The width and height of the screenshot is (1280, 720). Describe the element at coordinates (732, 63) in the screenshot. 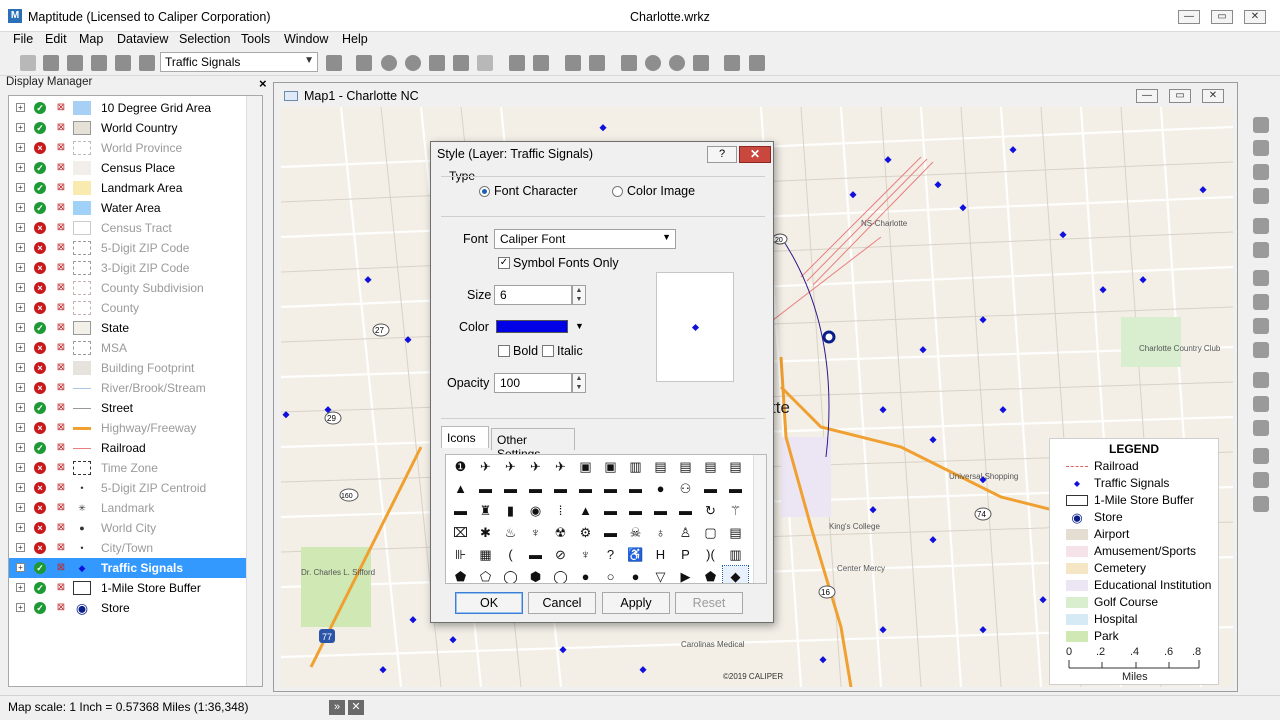

I see `route-icon` at that location.